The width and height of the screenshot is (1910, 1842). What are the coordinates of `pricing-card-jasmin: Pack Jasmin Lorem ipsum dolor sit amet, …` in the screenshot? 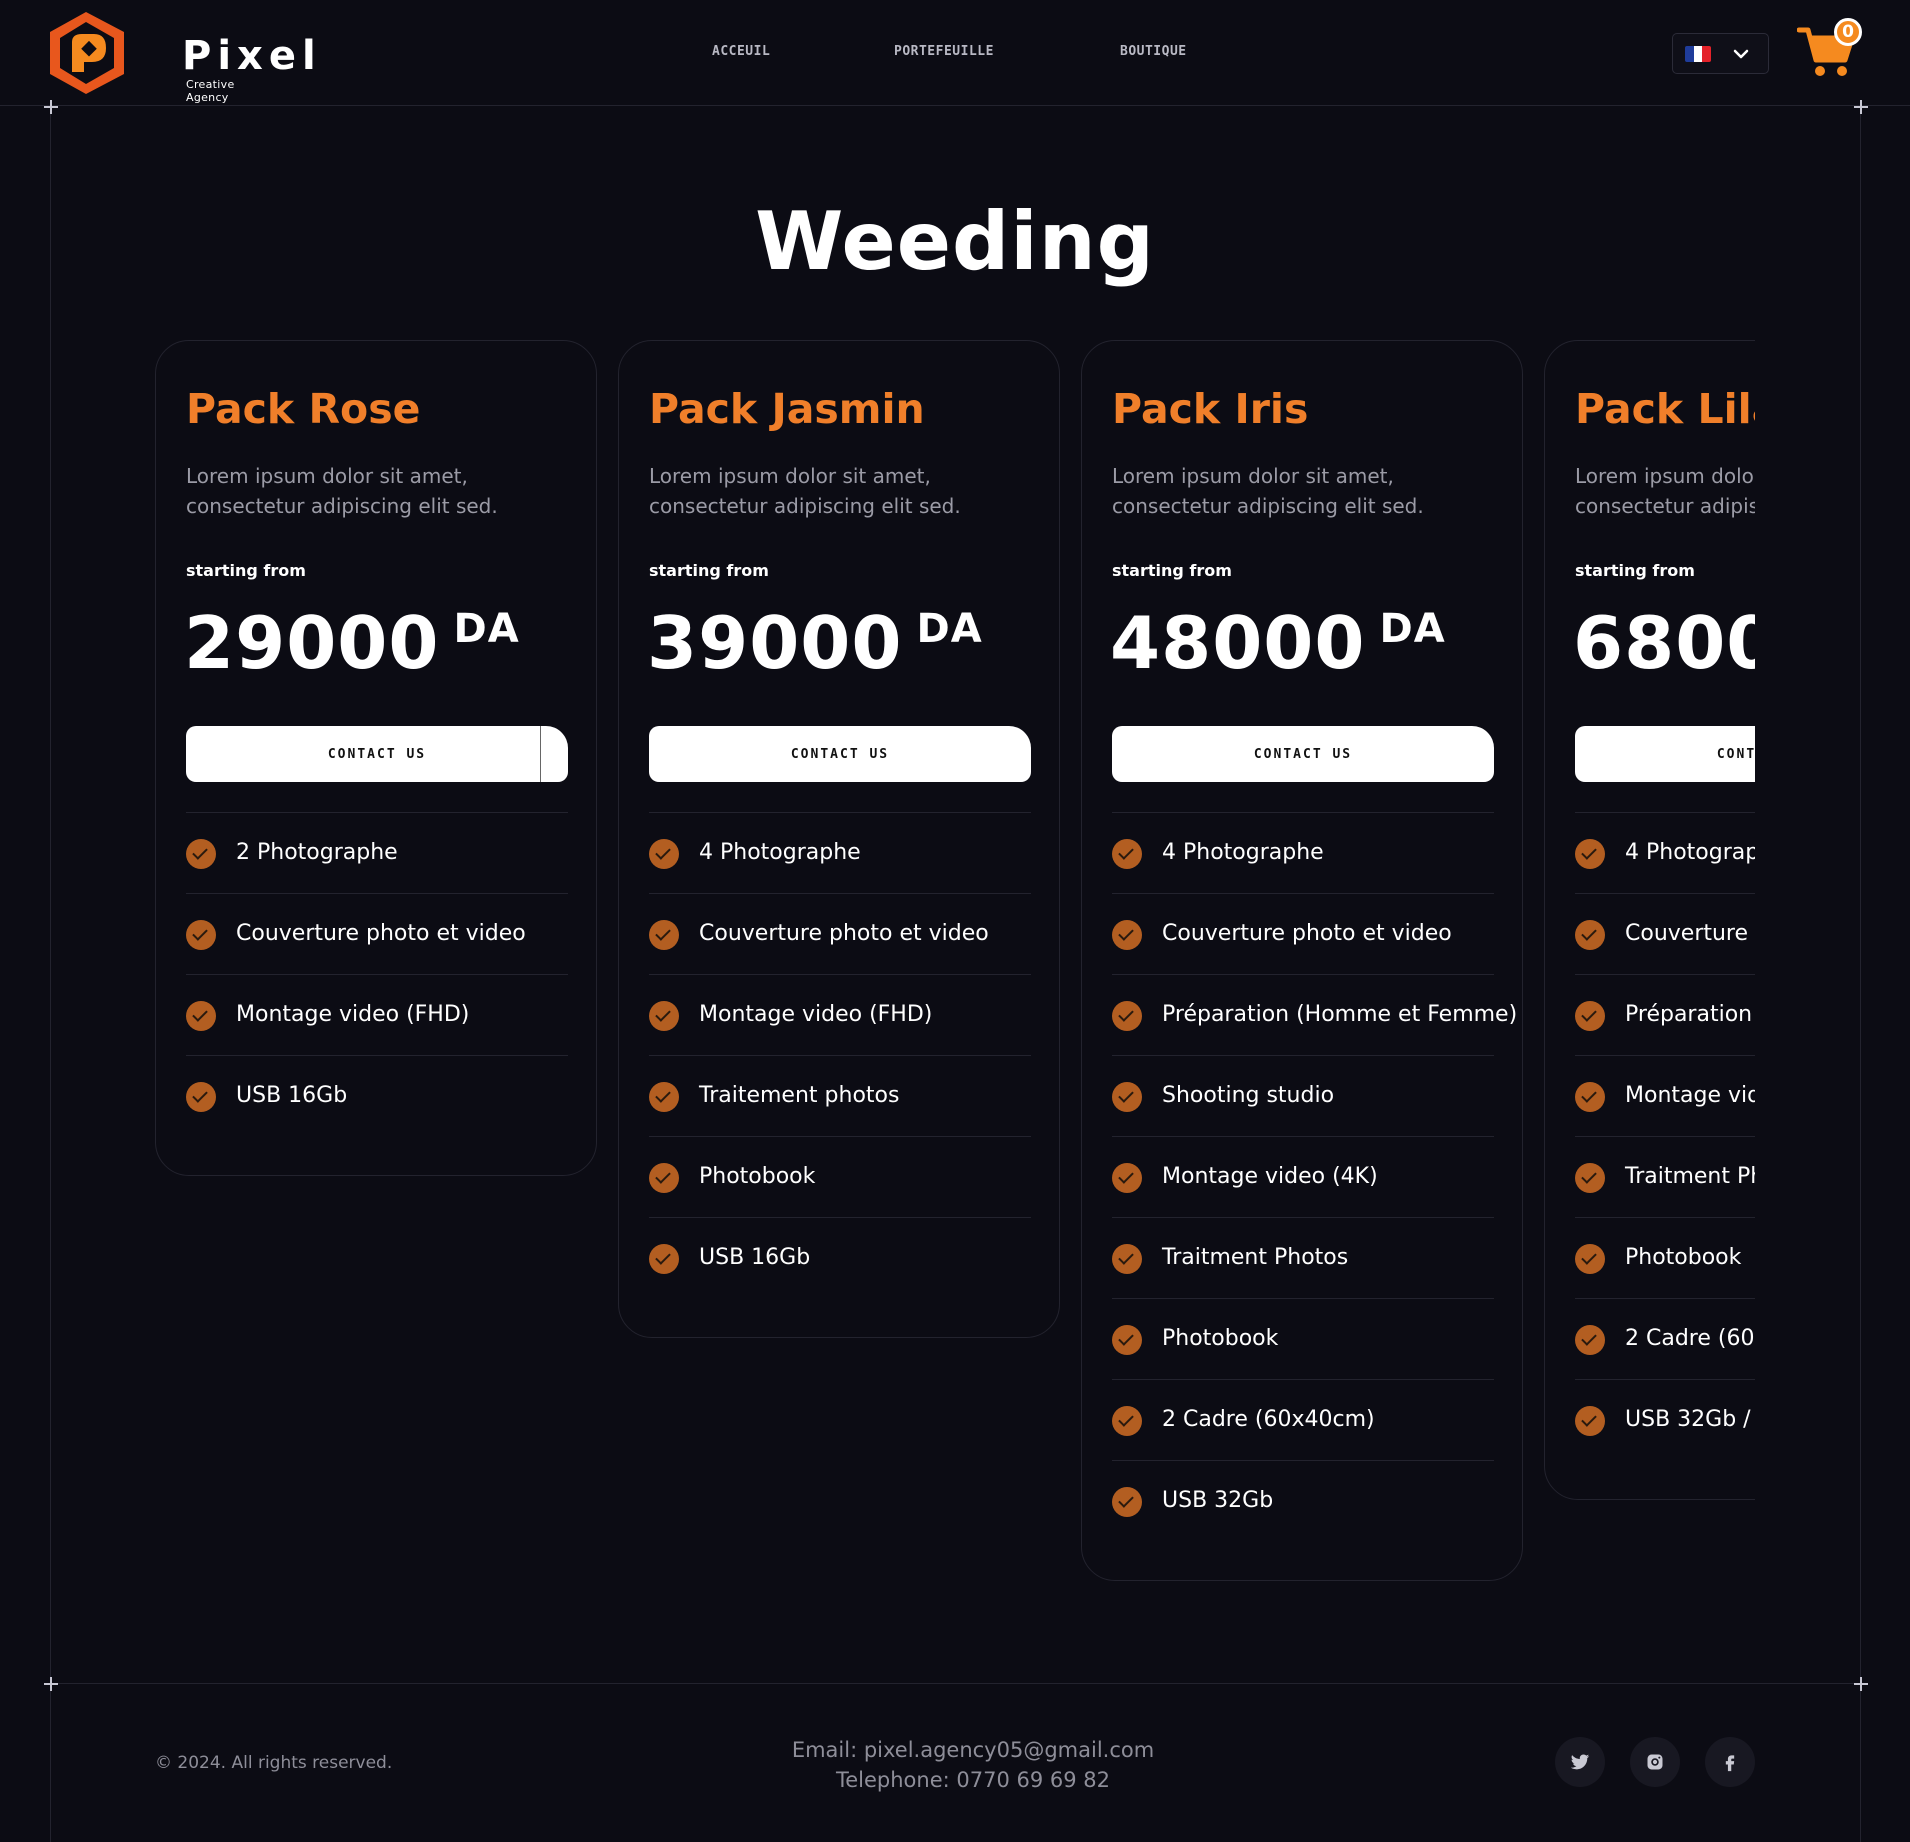 It's located at (839, 839).